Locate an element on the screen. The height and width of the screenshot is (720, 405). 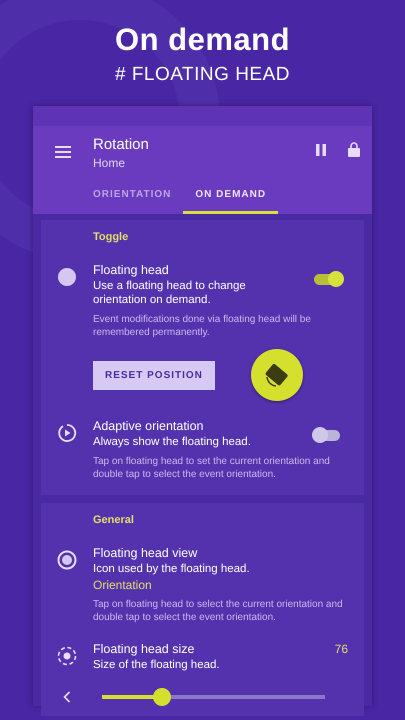
setting-note: Event modifications done via floating head will be remembered permanently. is located at coordinates (202, 326).